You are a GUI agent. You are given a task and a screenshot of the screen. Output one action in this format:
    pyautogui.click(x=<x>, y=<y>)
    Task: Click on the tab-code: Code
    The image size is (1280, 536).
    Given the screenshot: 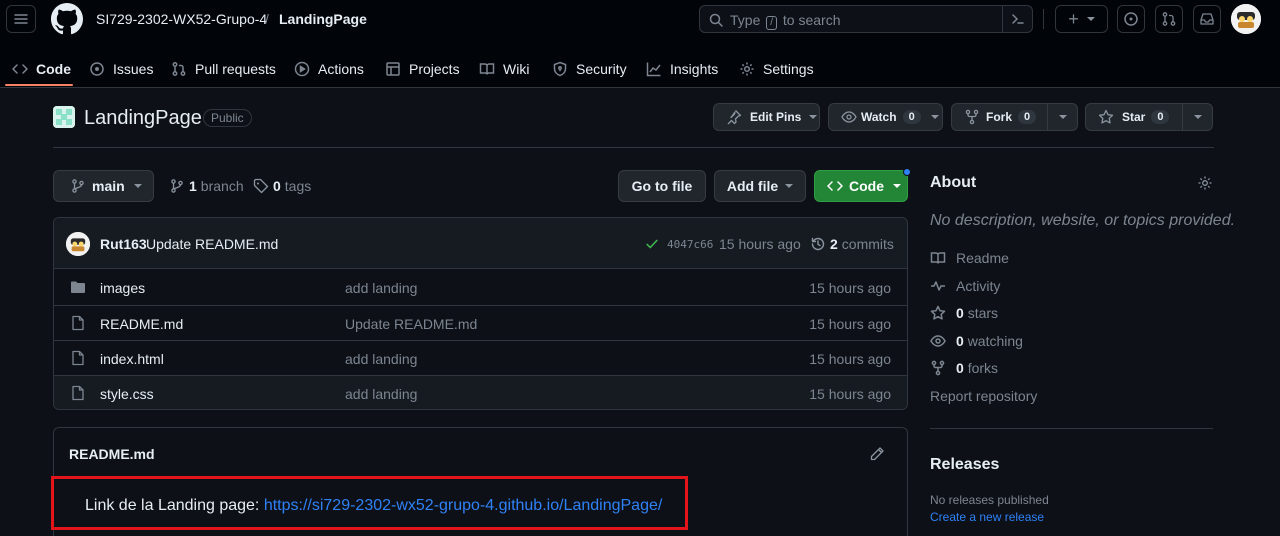 What is the action you would take?
    pyautogui.click(x=41, y=69)
    